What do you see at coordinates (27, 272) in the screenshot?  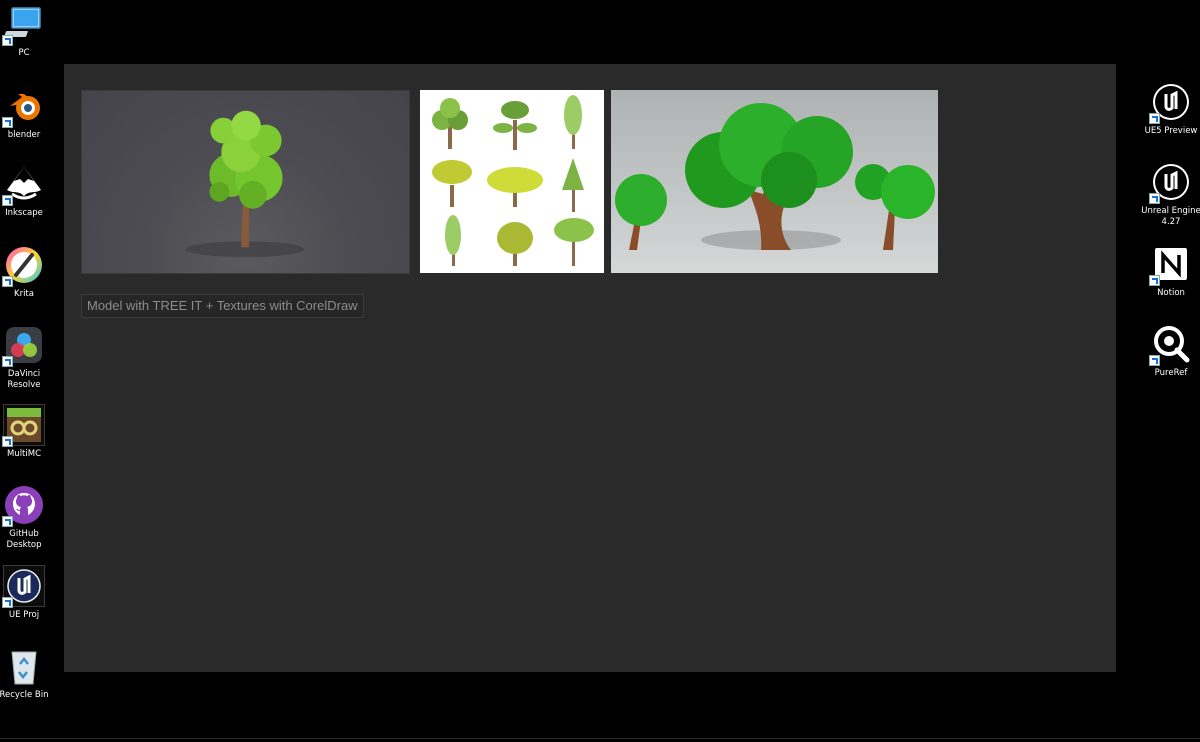 I see `desktop-icon-krita: Krita` at bounding box center [27, 272].